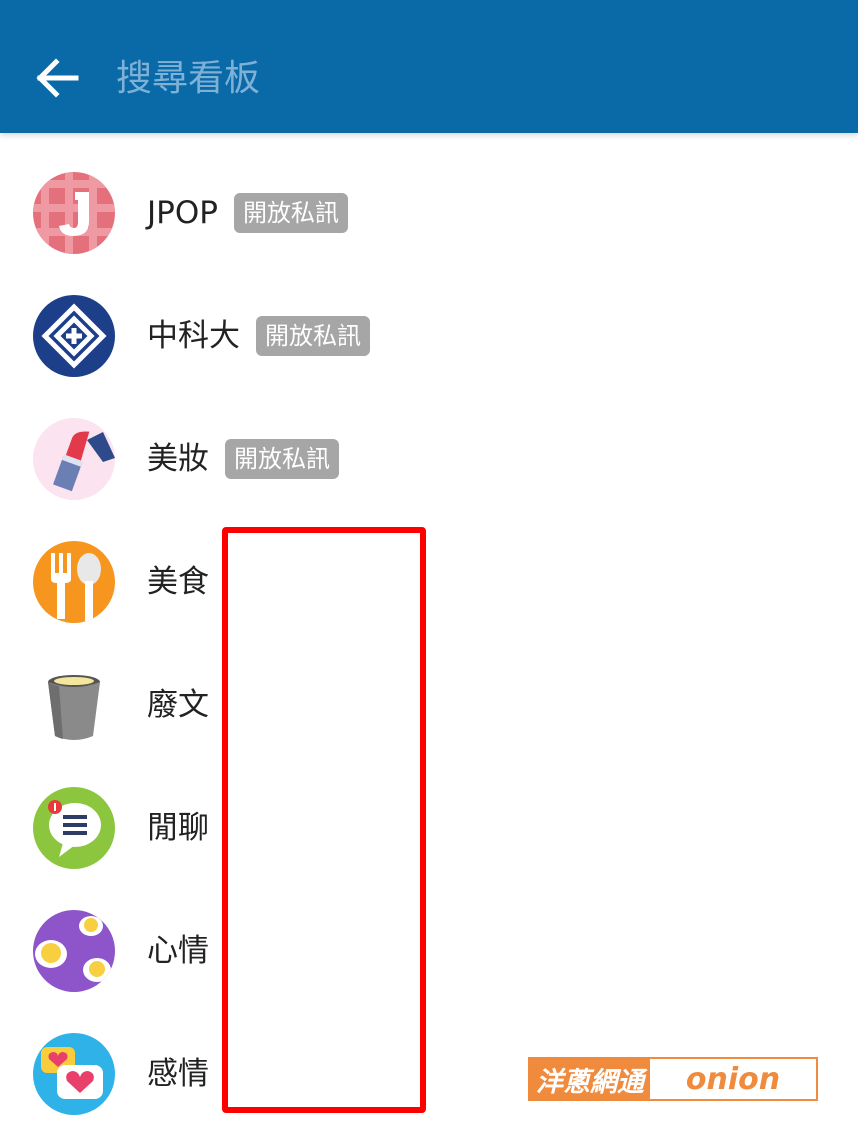 This screenshot has height=1132, width=858. What do you see at coordinates (74, 1074) in the screenshot?
I see `hearts-icon` at bounding box center [74, 1074].